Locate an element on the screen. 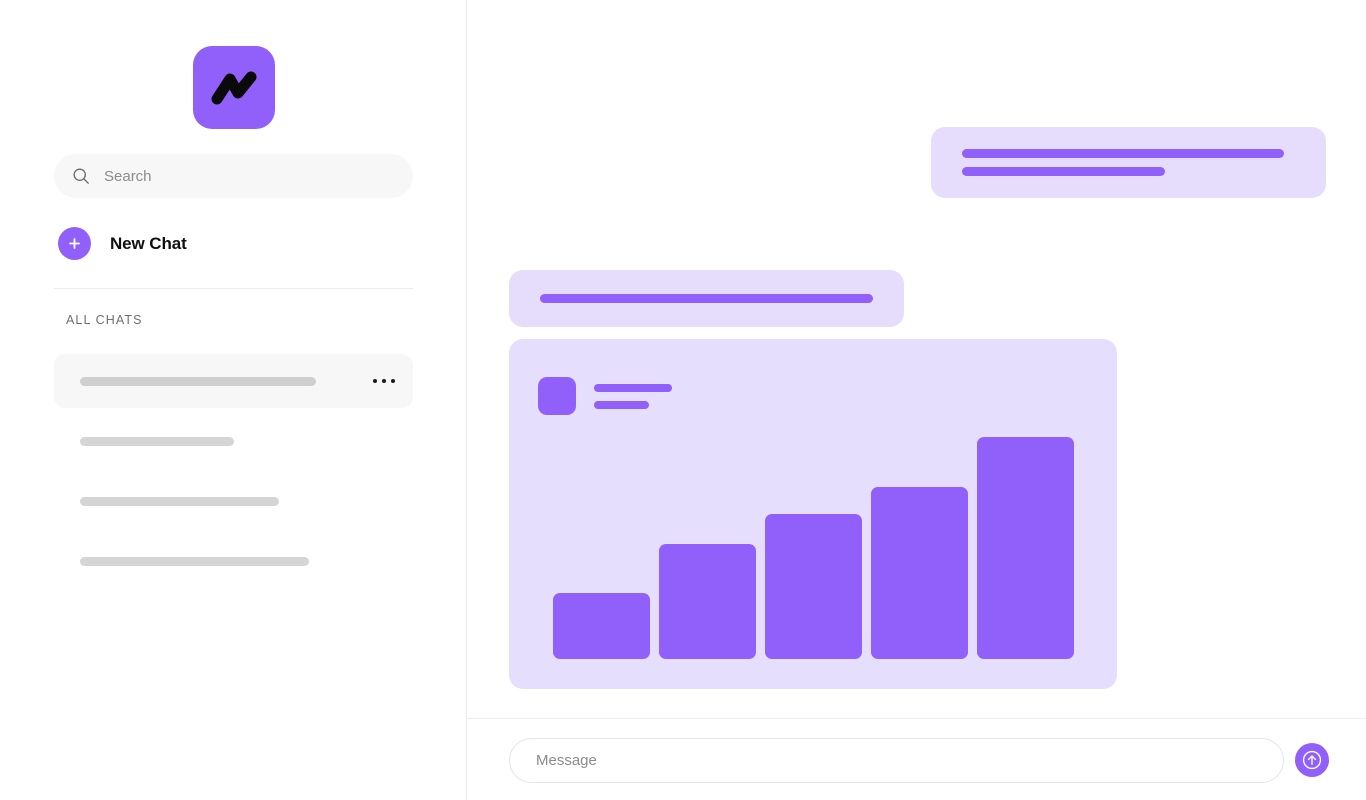  new-chat-button: New Chat is located at coordinates (122, 243).